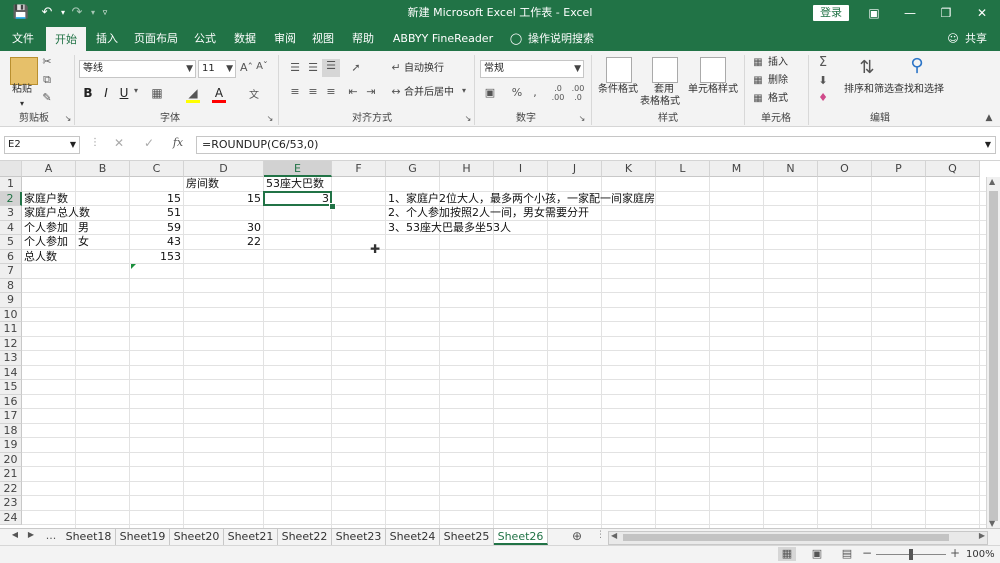 This screenshot has height=563, width=1000. I want to click on row-header-12: 12, so click(11, 343).